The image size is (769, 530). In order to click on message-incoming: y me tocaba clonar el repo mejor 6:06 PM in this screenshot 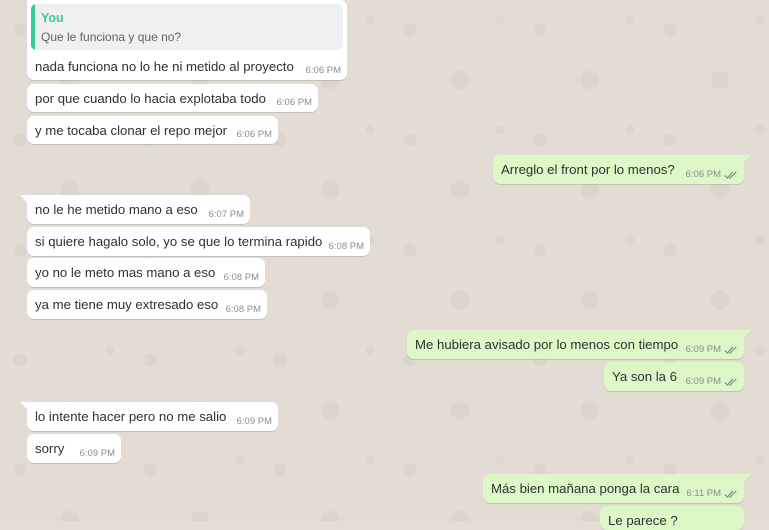, I will do `click(152, 130)`.